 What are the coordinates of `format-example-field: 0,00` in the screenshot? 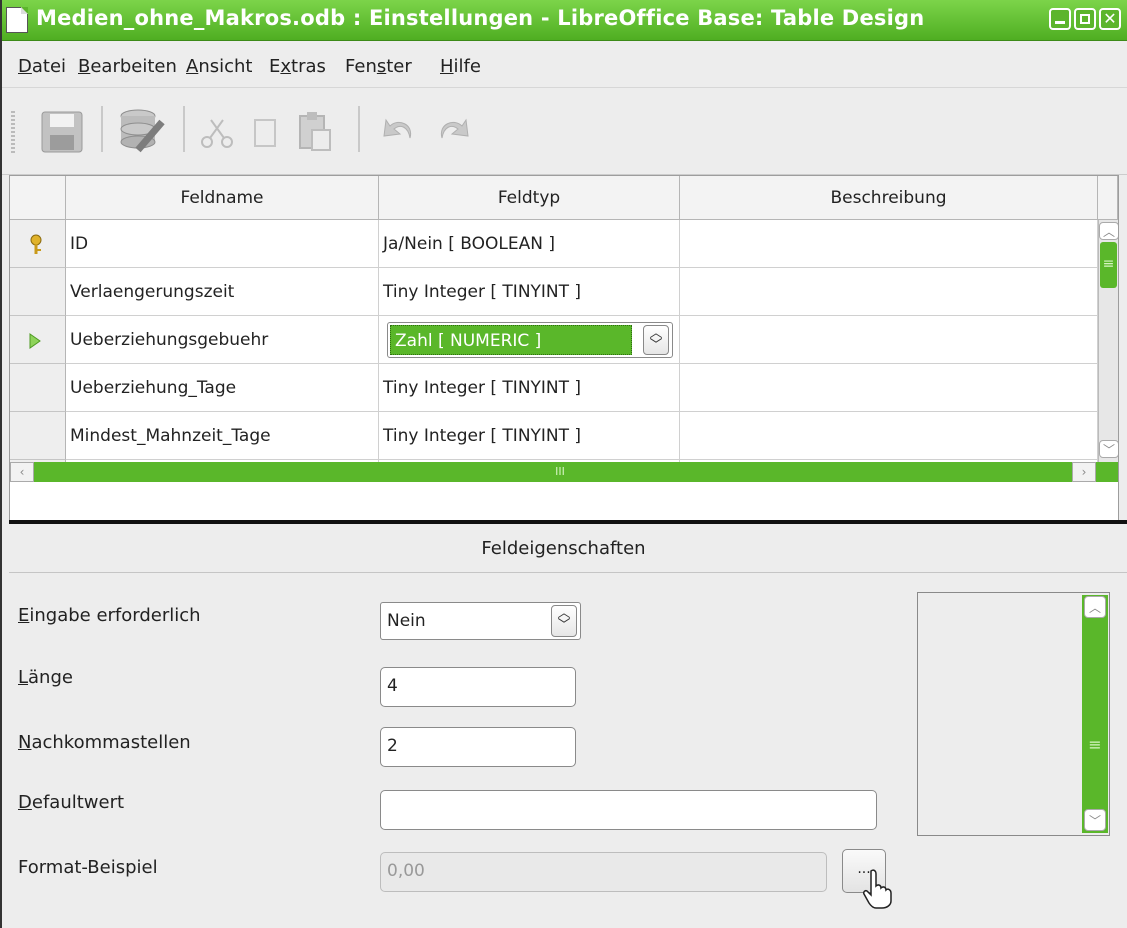 It's located at (603, 872).